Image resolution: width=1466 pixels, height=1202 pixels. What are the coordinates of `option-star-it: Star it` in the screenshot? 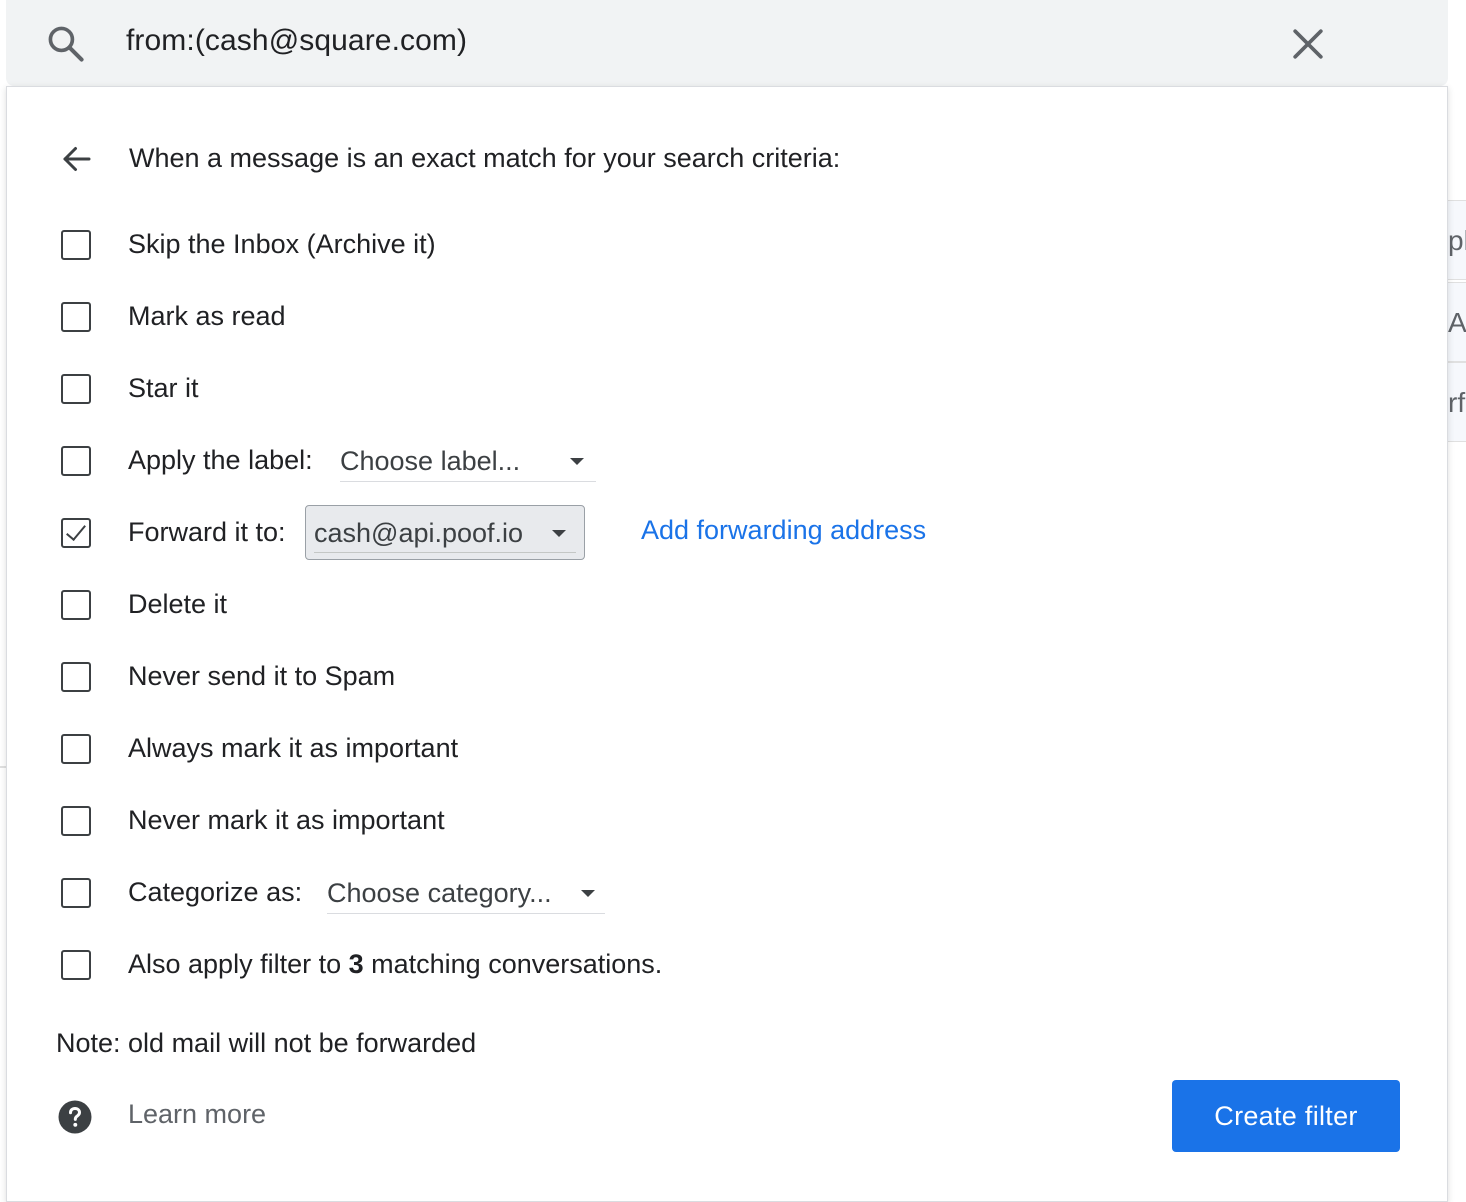 It's located at (130, 389).